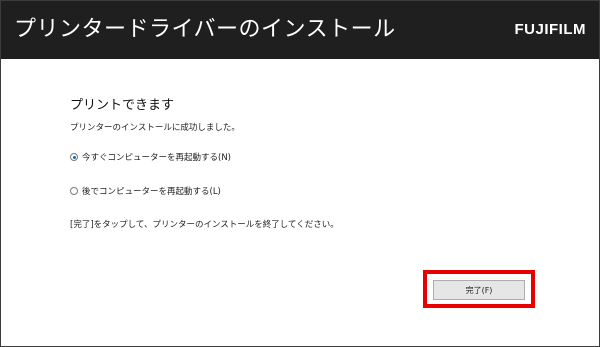 The image size is (600, 347). I want to click on success-message: プリンターのインストールに成功しました。, so click(155, 128).